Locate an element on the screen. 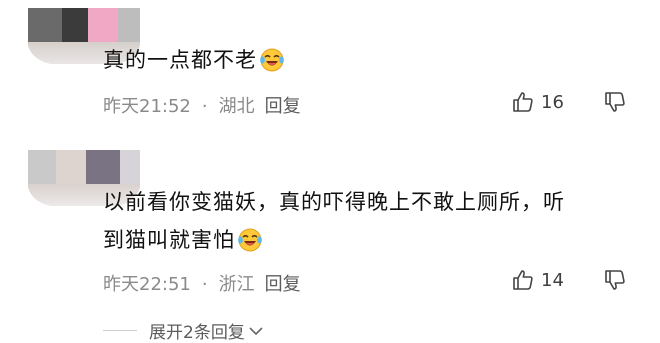 The height and width of the screenshot is (343, 660). expand-replies-button: 展开2条回复 is located at coordinates (183, 330).